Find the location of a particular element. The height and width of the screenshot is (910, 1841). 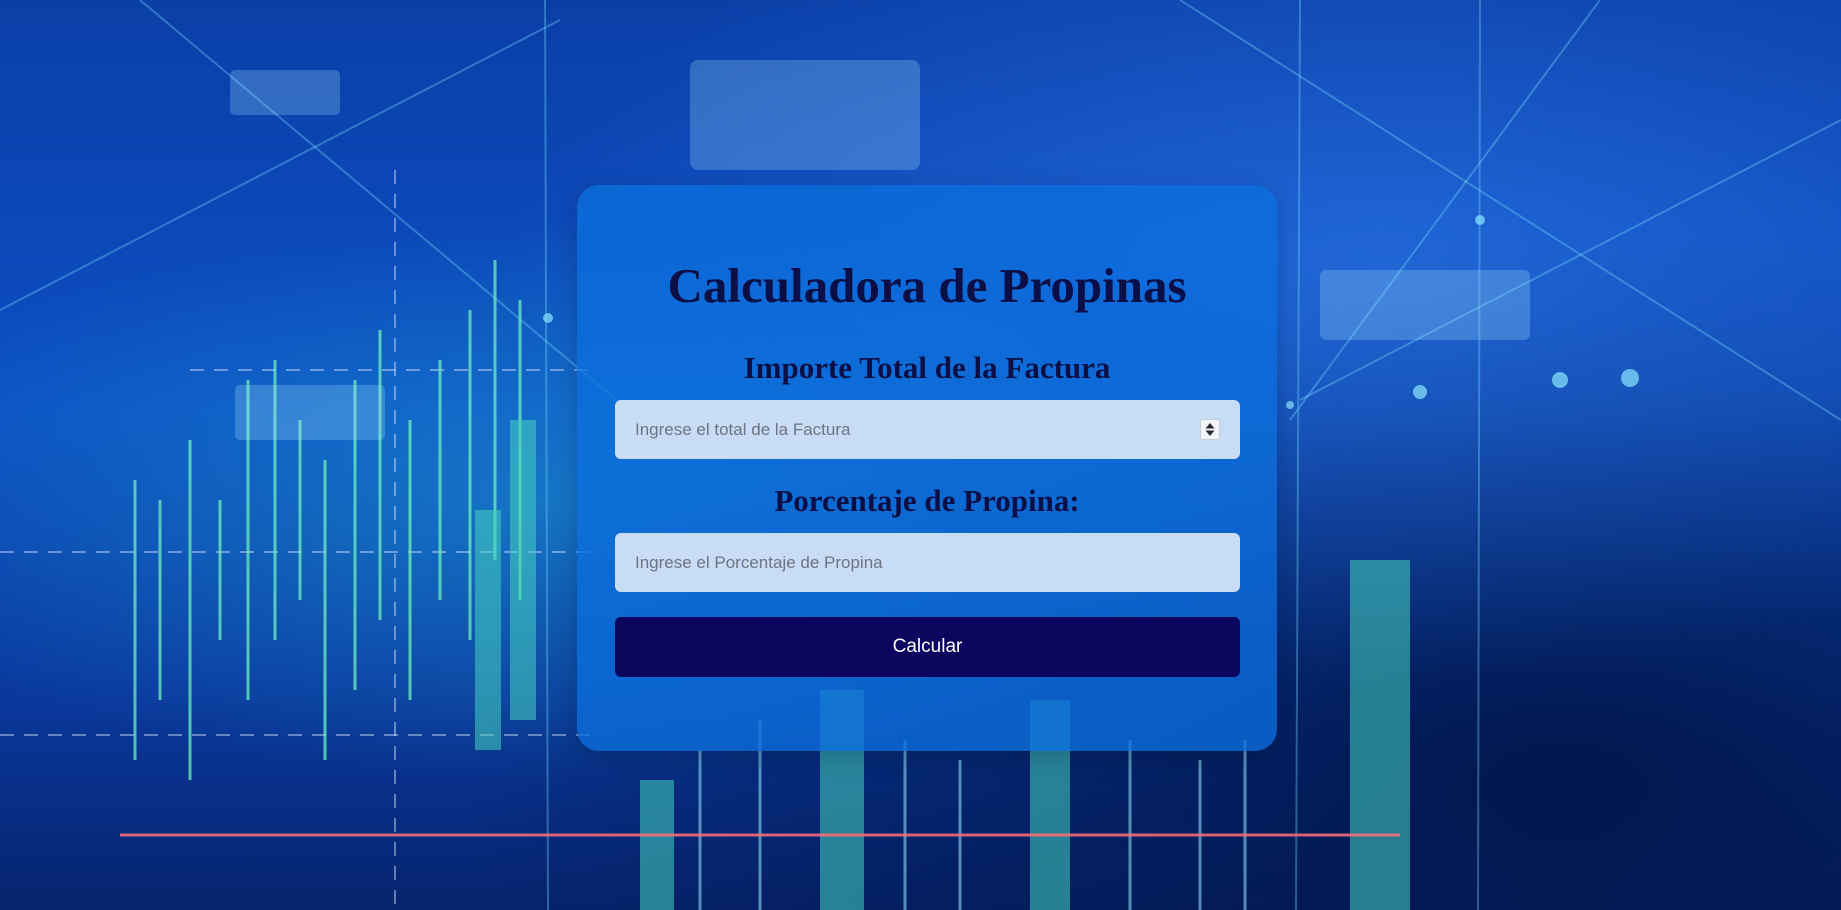

tip-percentage-field is located at coordinates (927, 562).